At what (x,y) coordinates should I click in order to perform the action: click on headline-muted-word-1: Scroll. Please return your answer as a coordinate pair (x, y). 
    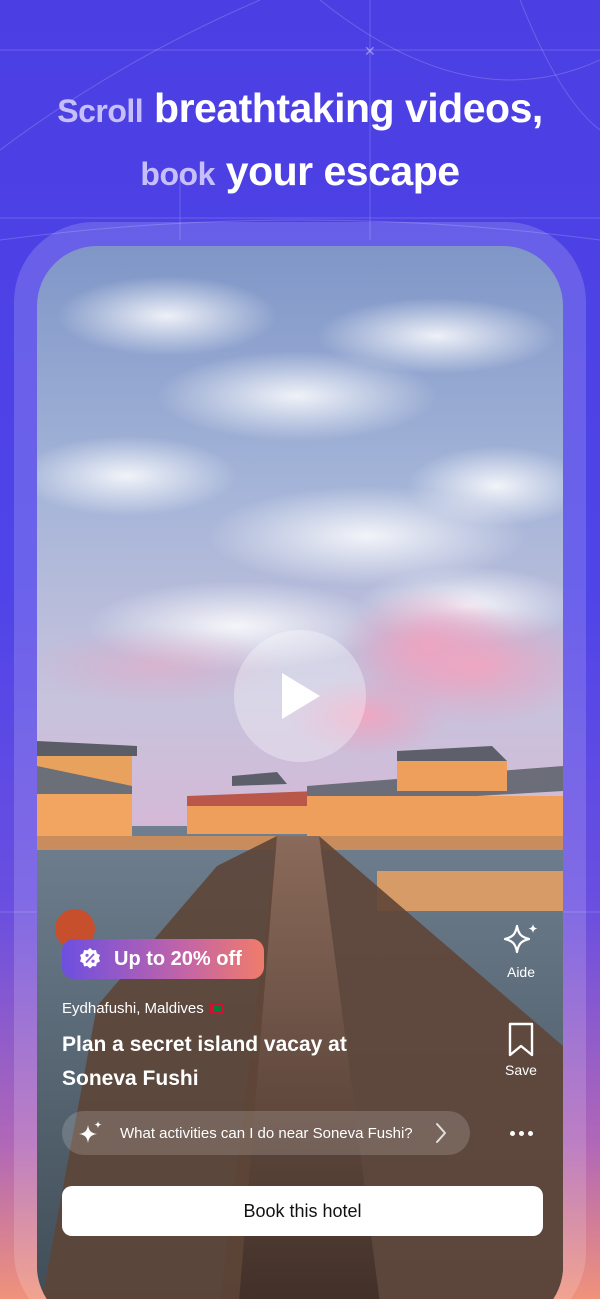
    Looking at the image, I should click on (100, 111).